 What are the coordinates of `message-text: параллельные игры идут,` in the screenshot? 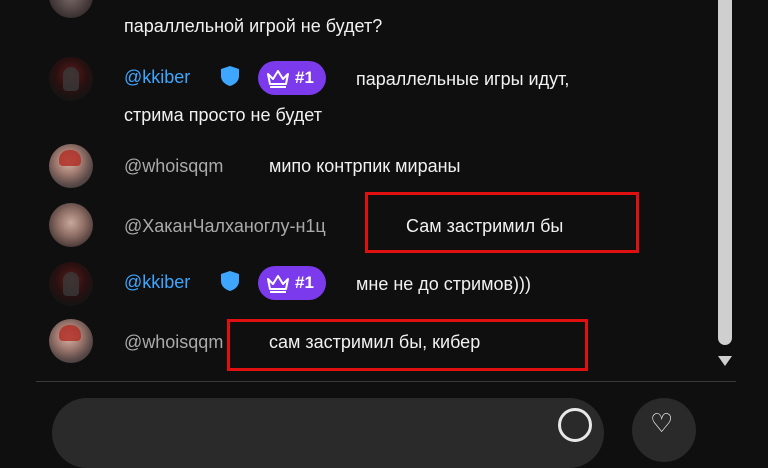 It's located at (463, 79).